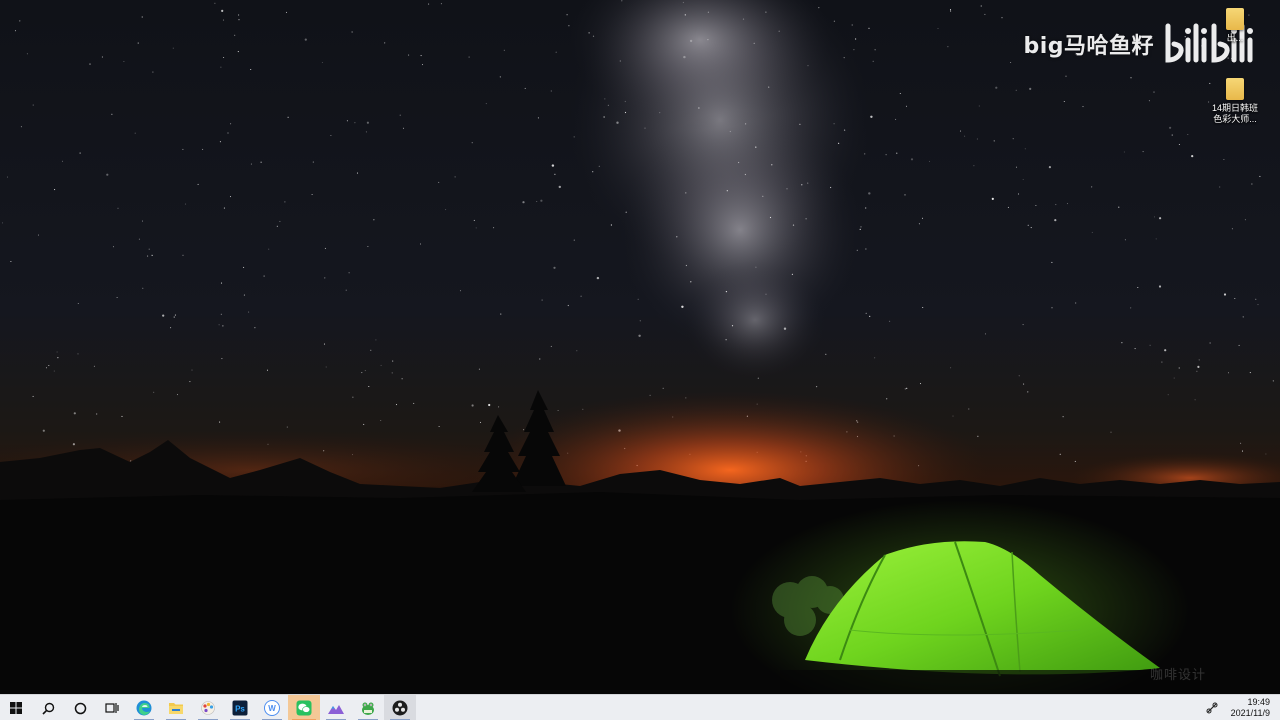  I want to click on clock-date: 2021/11/9, so click(1250, 713).